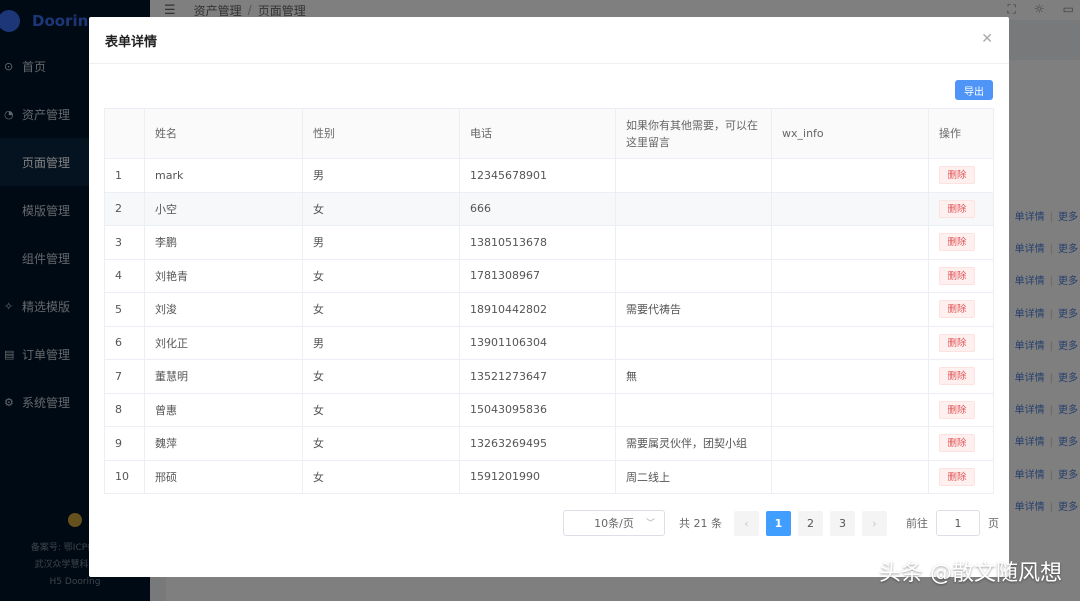  What do you see at coordinates (810, 523) in the screenshot?
I see `page-button-2: 2` at bounding box center [810, 523].